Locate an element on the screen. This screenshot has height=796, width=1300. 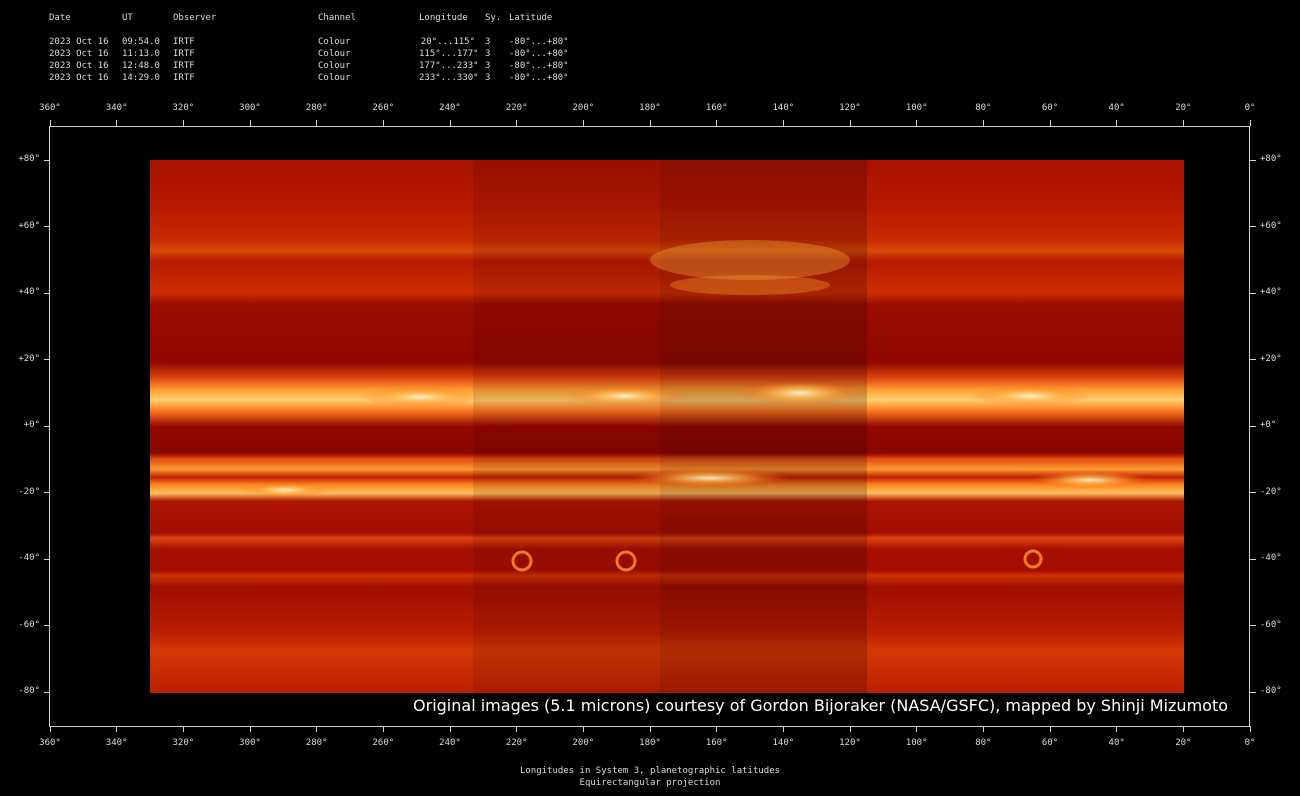
header-date: Date is located at coordinates (60, 18).